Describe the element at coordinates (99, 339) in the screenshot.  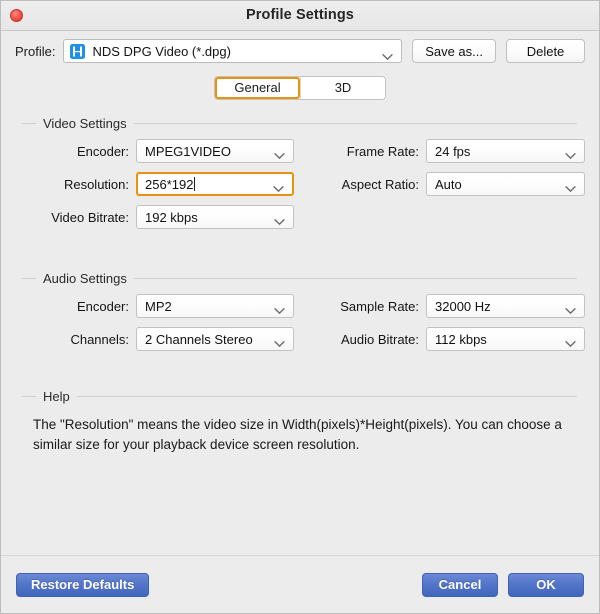
I see `channels-label: Channels:` at that location.